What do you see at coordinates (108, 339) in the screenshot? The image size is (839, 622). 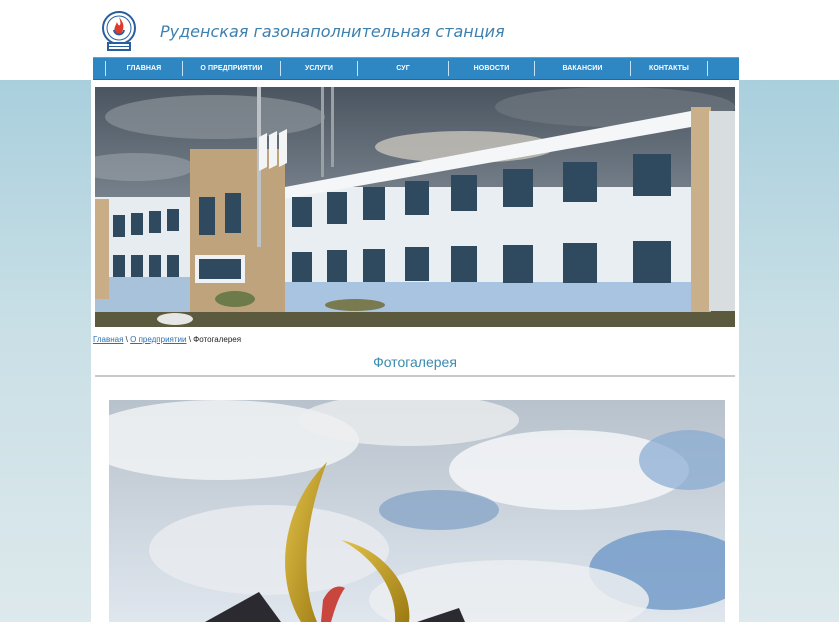 I see `breadcrumb-home-link: Главная` at bounding box center [108, 339].